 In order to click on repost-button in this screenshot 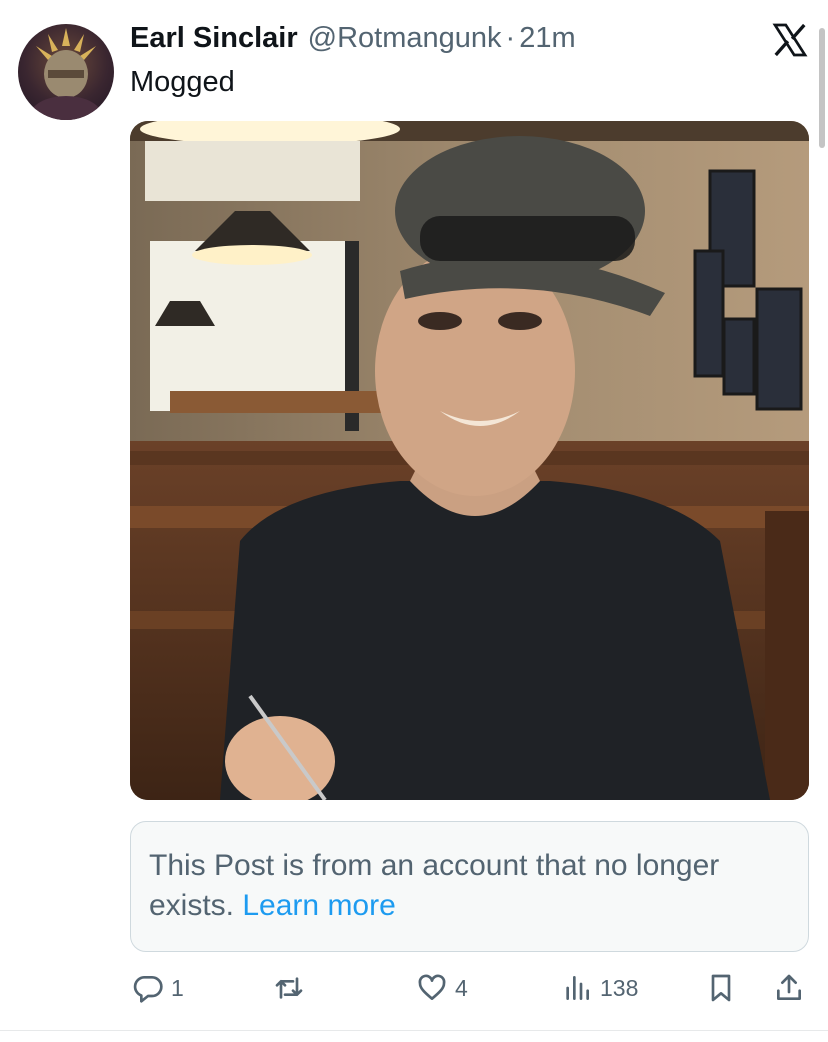, I will do `click(292, 988)`.